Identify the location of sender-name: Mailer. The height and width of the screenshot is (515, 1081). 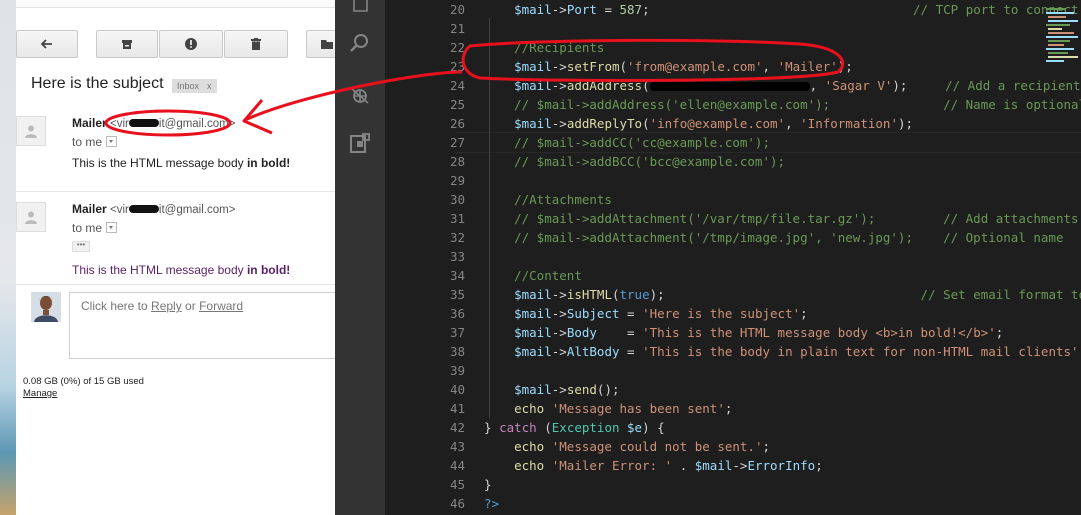
(89, 123).